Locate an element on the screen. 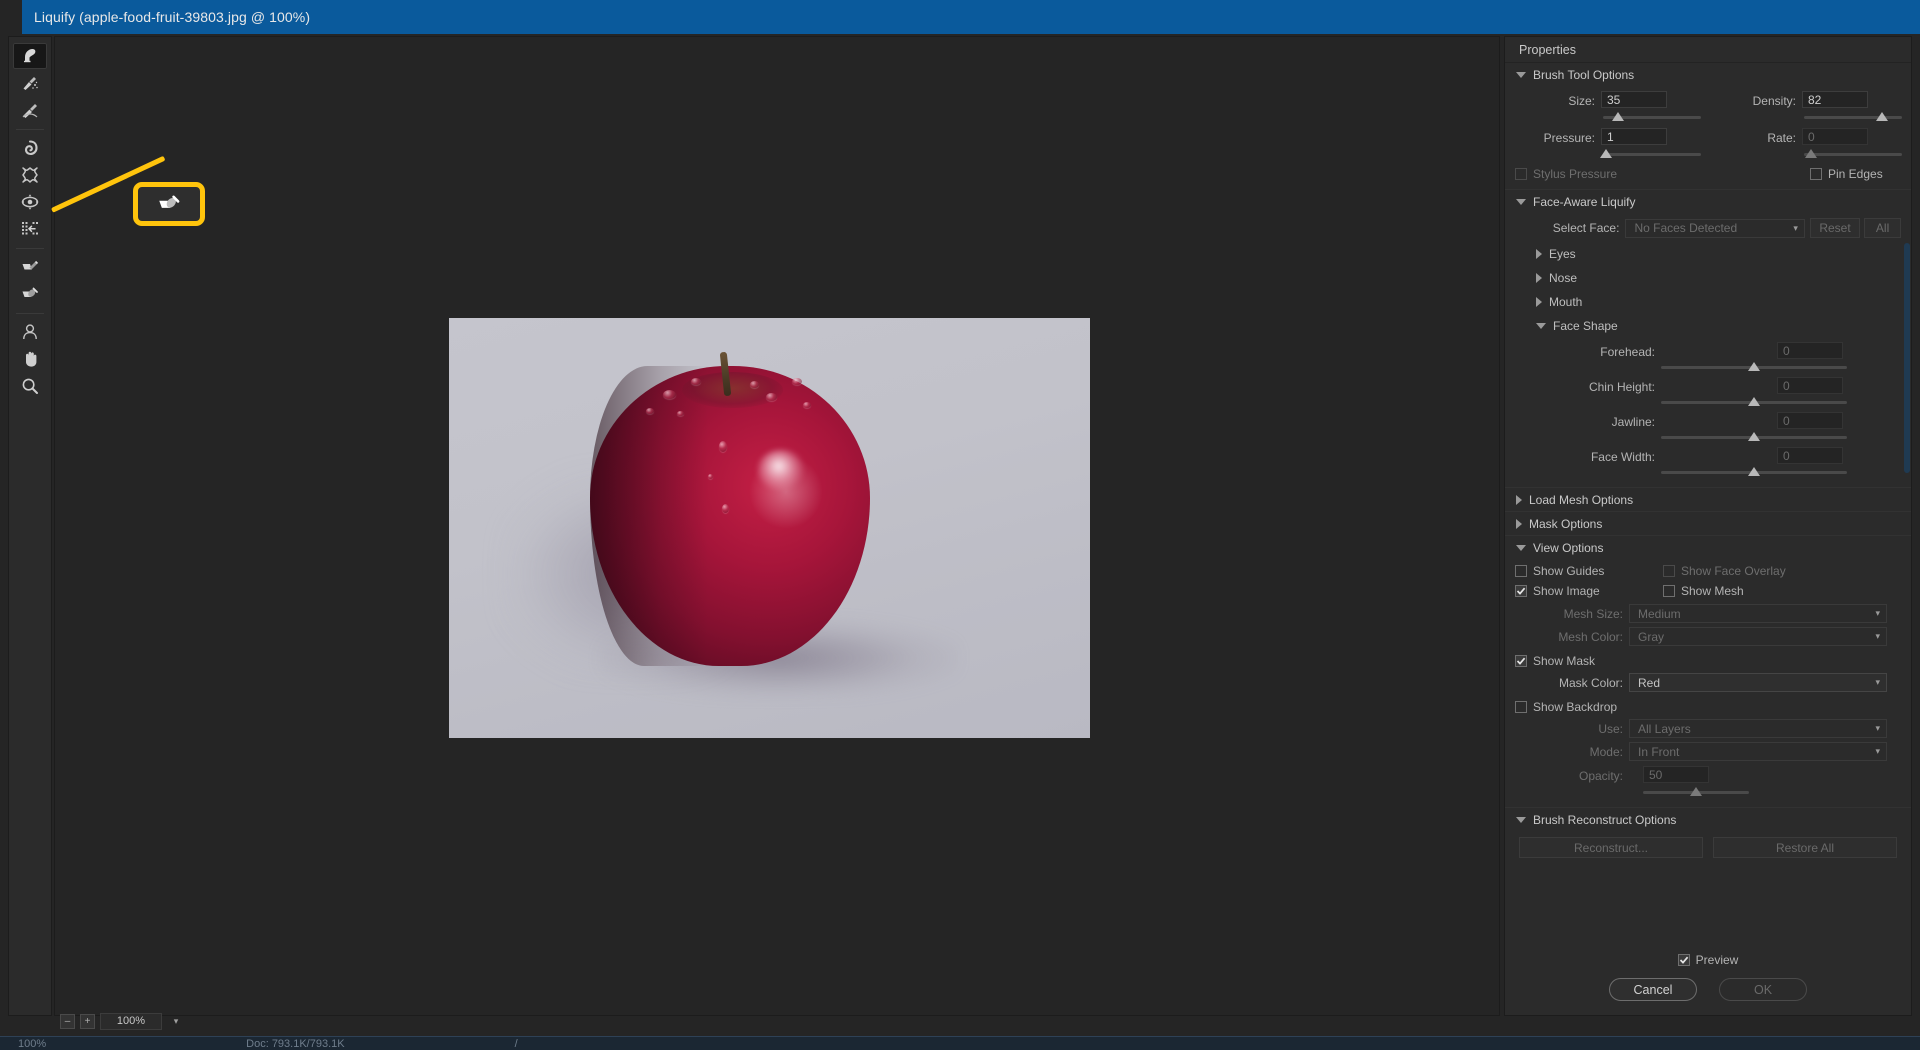  tool-pucker is located at coordinates (30, 175).